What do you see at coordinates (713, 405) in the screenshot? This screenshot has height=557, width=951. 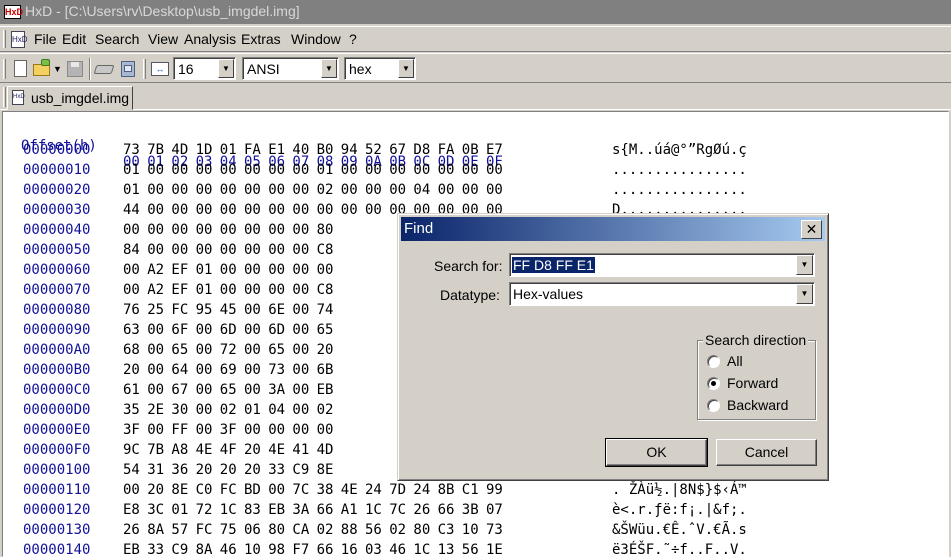 I see `radio-backward-icon` at bounding box center [713, 405].